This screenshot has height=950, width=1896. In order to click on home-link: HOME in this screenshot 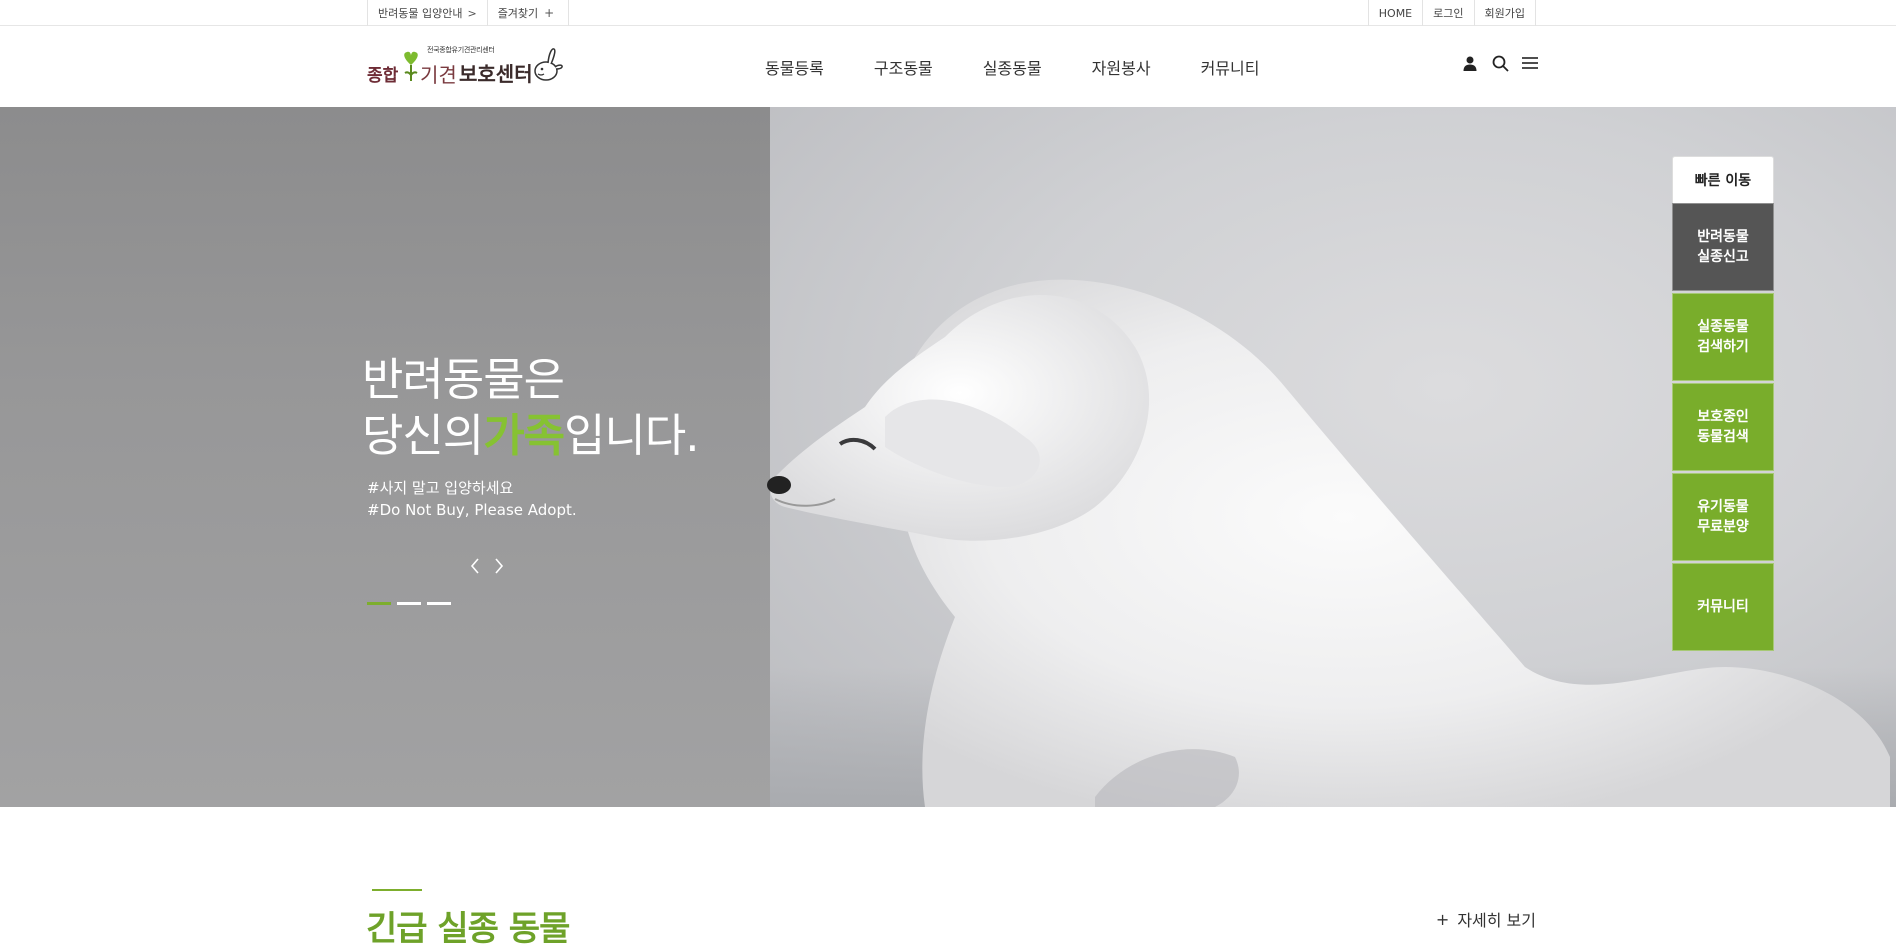, I will do `click(1394, 13)`.